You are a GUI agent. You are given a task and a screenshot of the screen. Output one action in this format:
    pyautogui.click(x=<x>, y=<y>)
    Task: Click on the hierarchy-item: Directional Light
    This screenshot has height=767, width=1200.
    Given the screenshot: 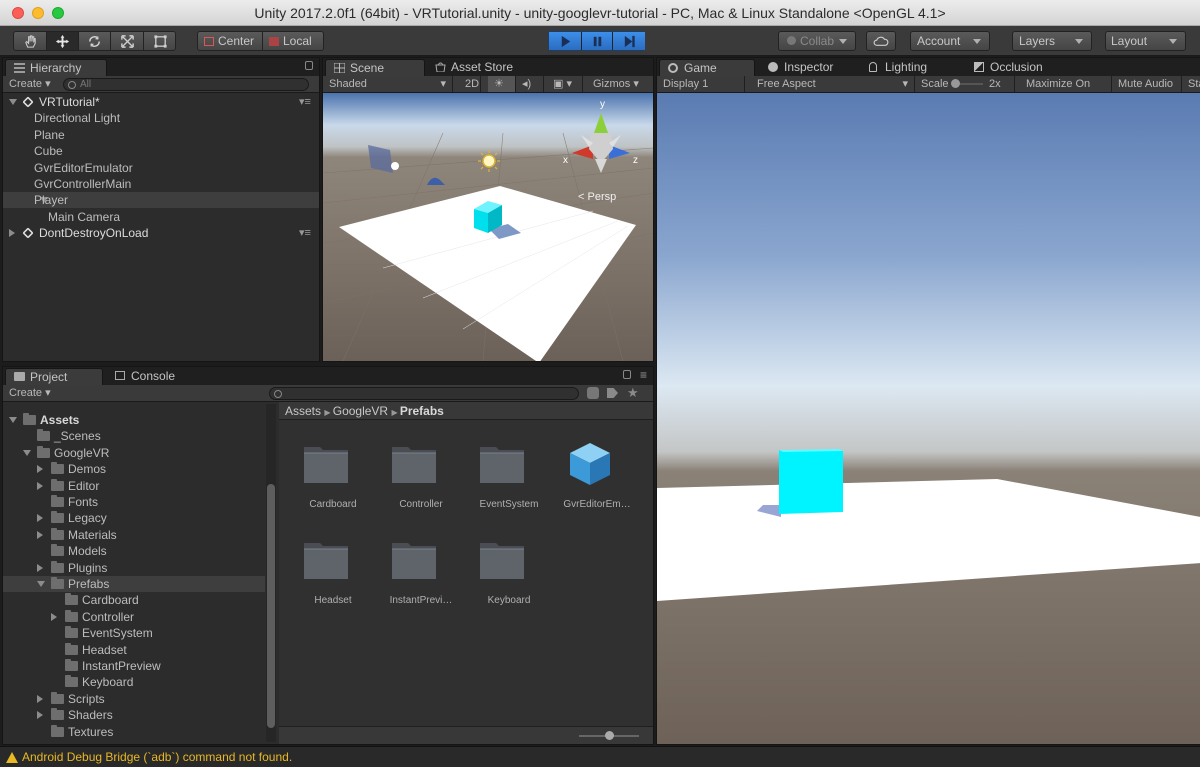 What is the action you would take?
    pyautogui.click(x=161, y=118)
    